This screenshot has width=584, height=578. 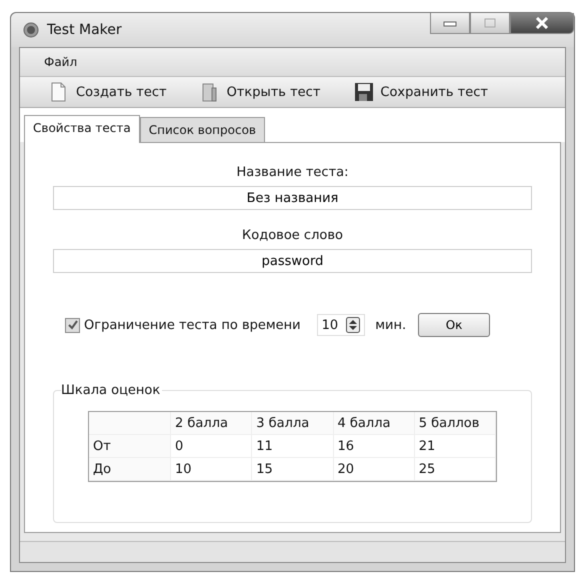 I want to click on tab: Свойства теста, so click(x=82, y=129).